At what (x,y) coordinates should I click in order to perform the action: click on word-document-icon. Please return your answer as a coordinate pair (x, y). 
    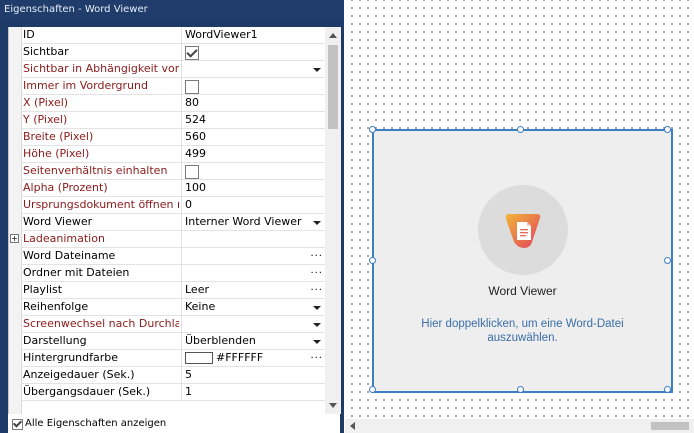
    Looking at the image, I should click on (523, 231).